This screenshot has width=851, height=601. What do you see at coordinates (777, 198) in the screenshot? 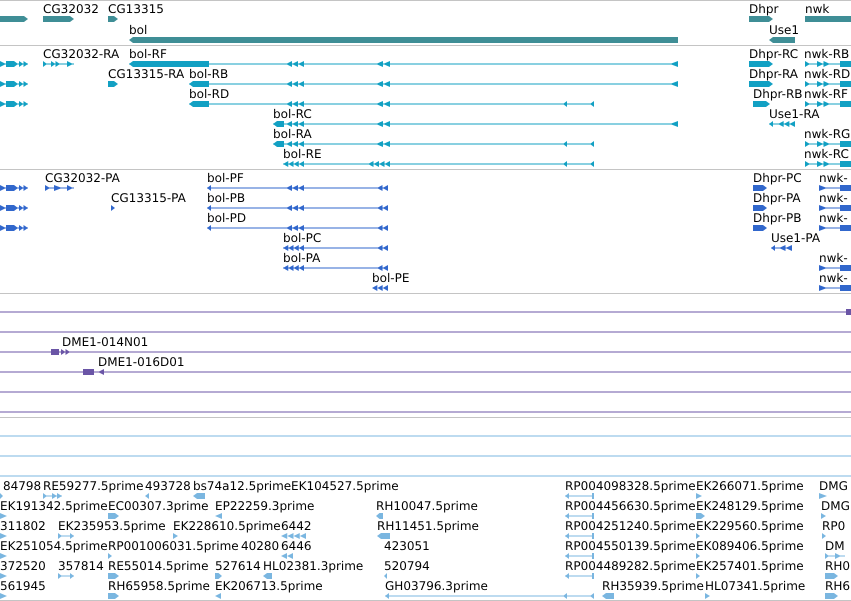
I see `feature-label: Dhpr-PA` at bounding box center [777, 198].